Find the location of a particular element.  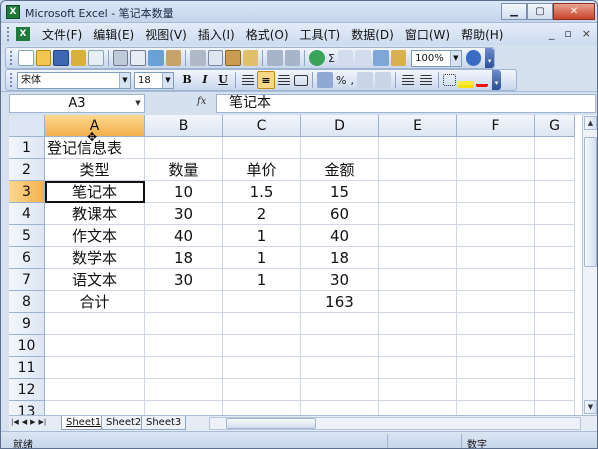

cell-a3: 笔记本 is located at coordinates (95, 192).